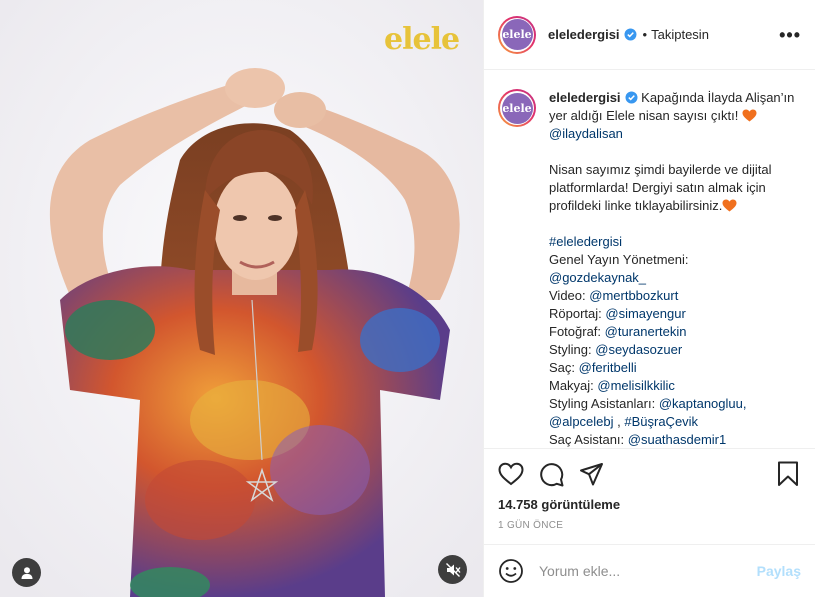 This screenshot has height=597, width=815. I want to click on share-button, so click(591, 474).